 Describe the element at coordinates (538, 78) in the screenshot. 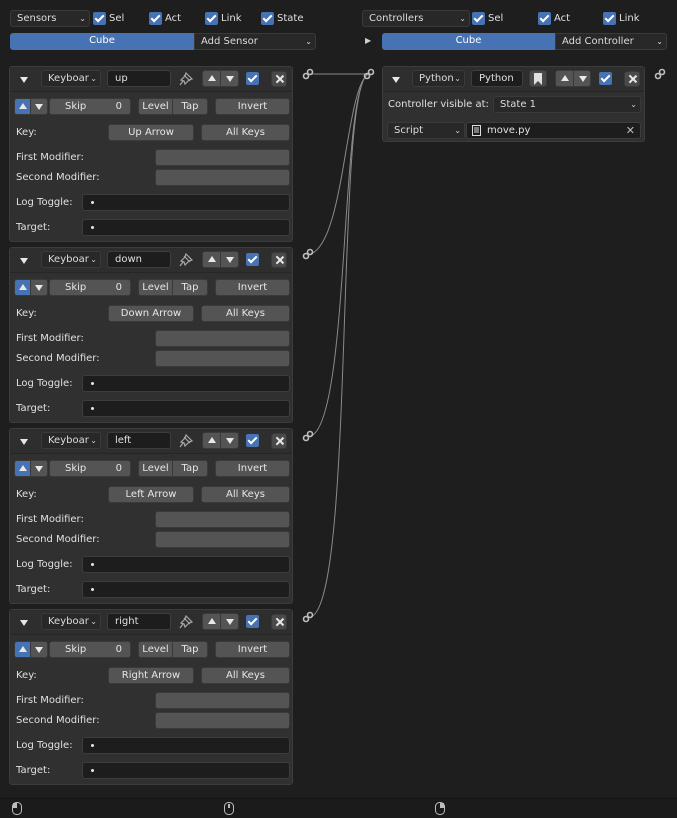

I see `bookmark-button` at that location.